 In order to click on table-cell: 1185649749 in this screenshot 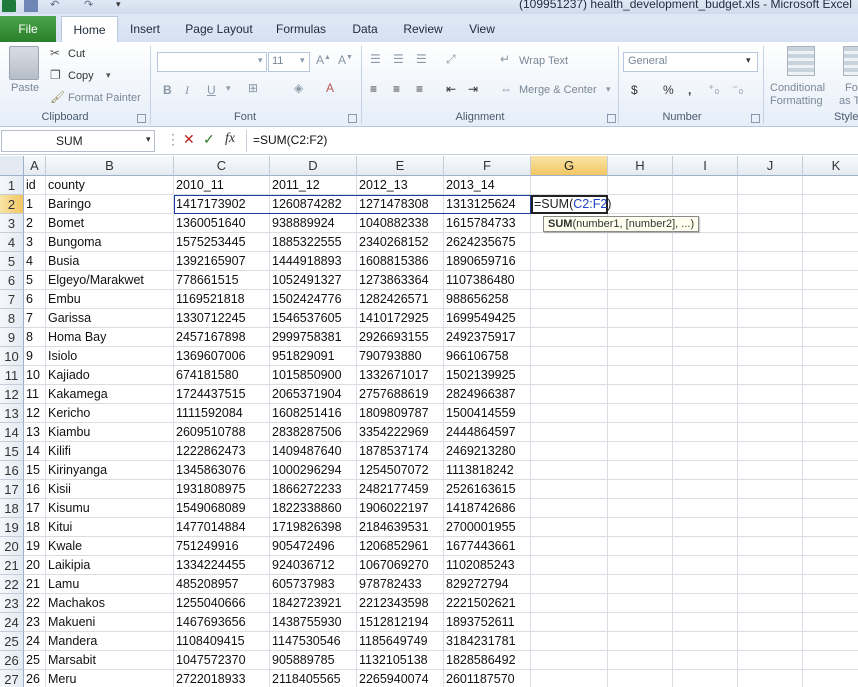, I will do `click(400, 641)`.